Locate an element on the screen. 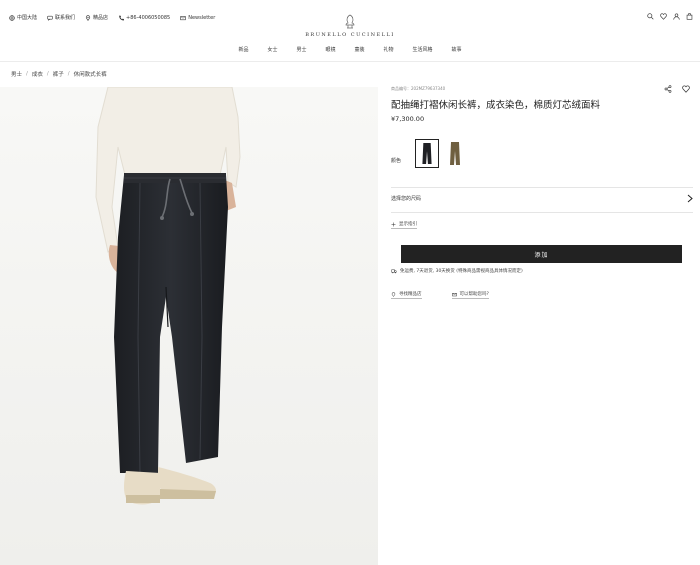  nav-item-stories: 故事 is located at coordinates (457, 49).